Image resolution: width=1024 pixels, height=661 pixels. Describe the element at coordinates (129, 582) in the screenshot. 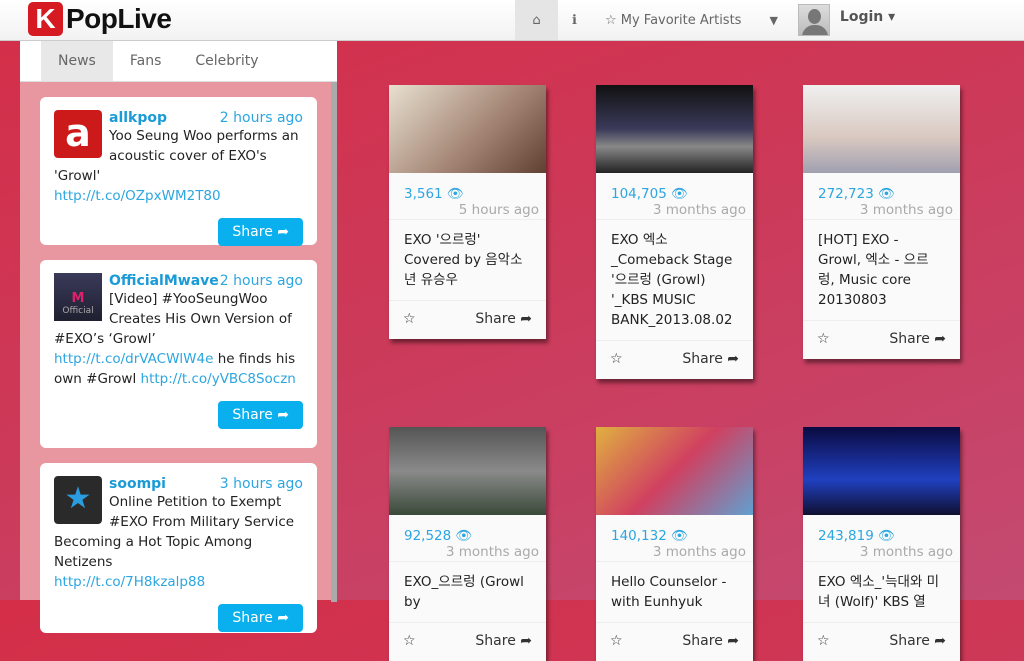

I see `tweet-link: http://t.co/7H8kzalp88` at that location.